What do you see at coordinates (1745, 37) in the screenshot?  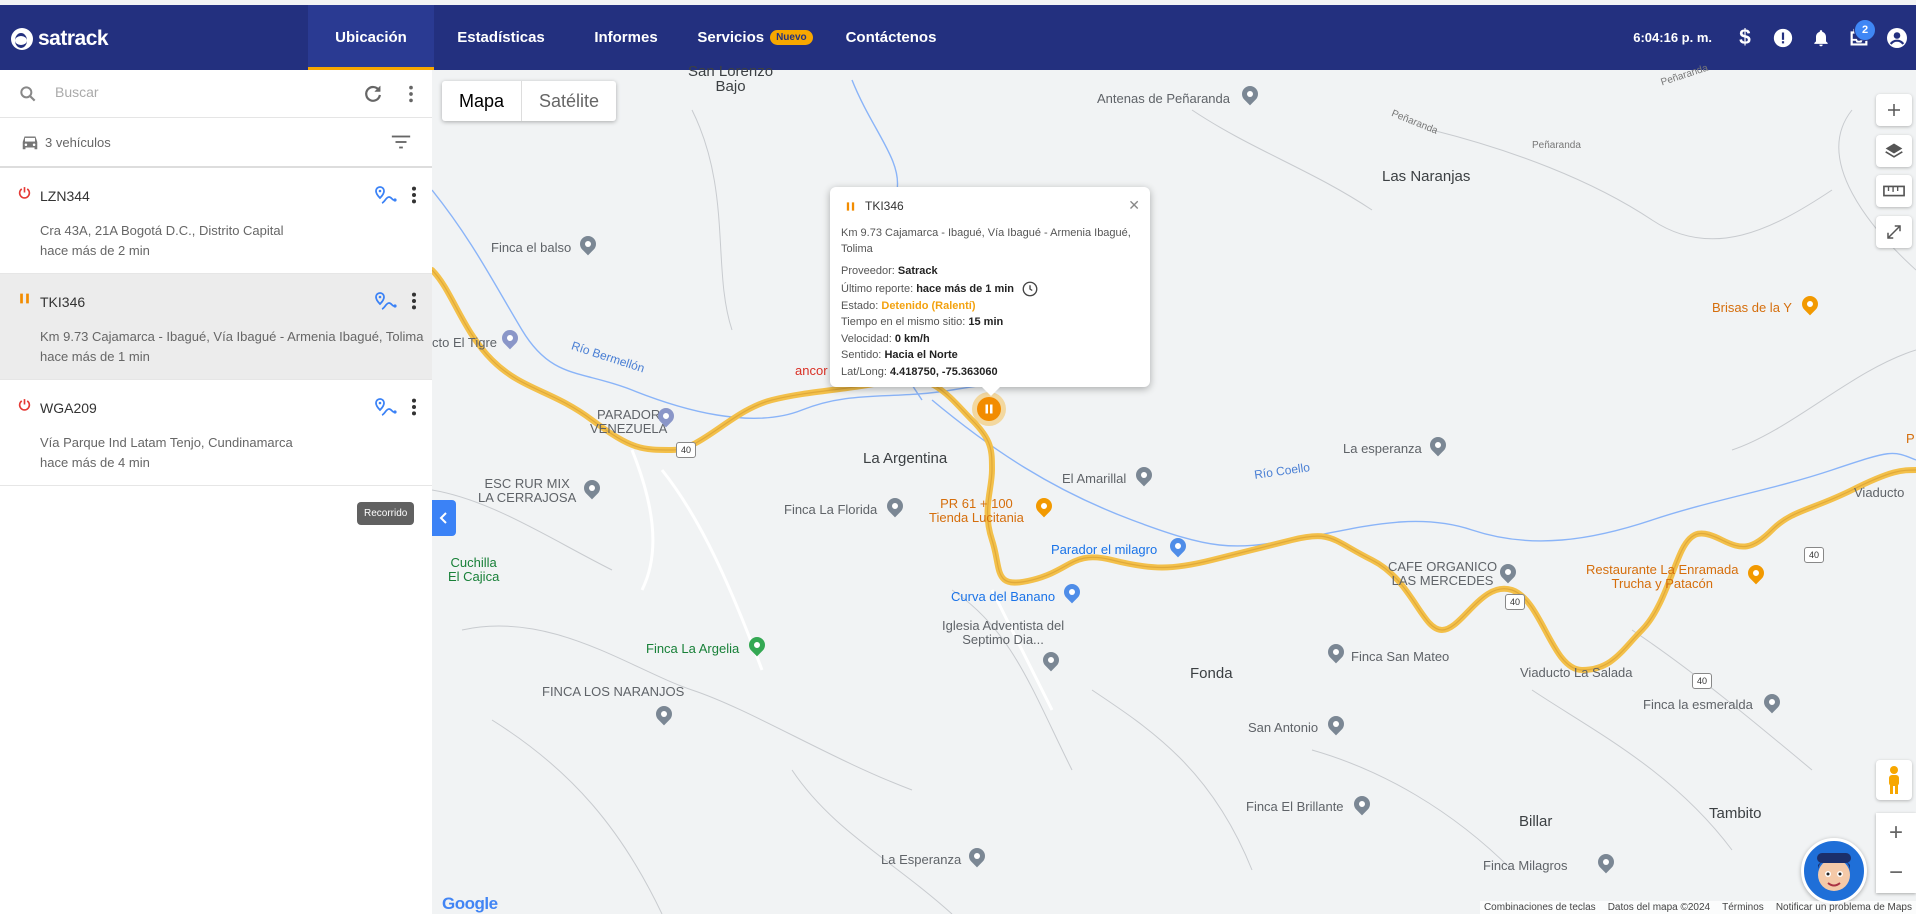 I see `dollar-icon: $` at bounding box center [1745, 37].